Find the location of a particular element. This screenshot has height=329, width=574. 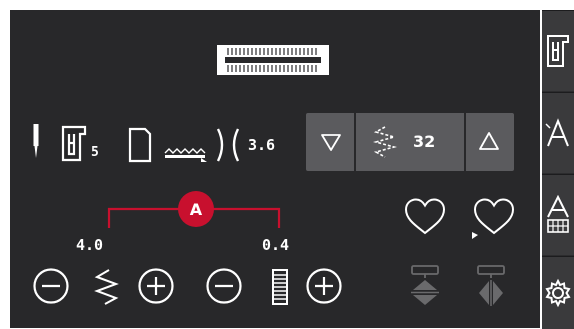

callout-label: A is located at coordinates (196, 209).